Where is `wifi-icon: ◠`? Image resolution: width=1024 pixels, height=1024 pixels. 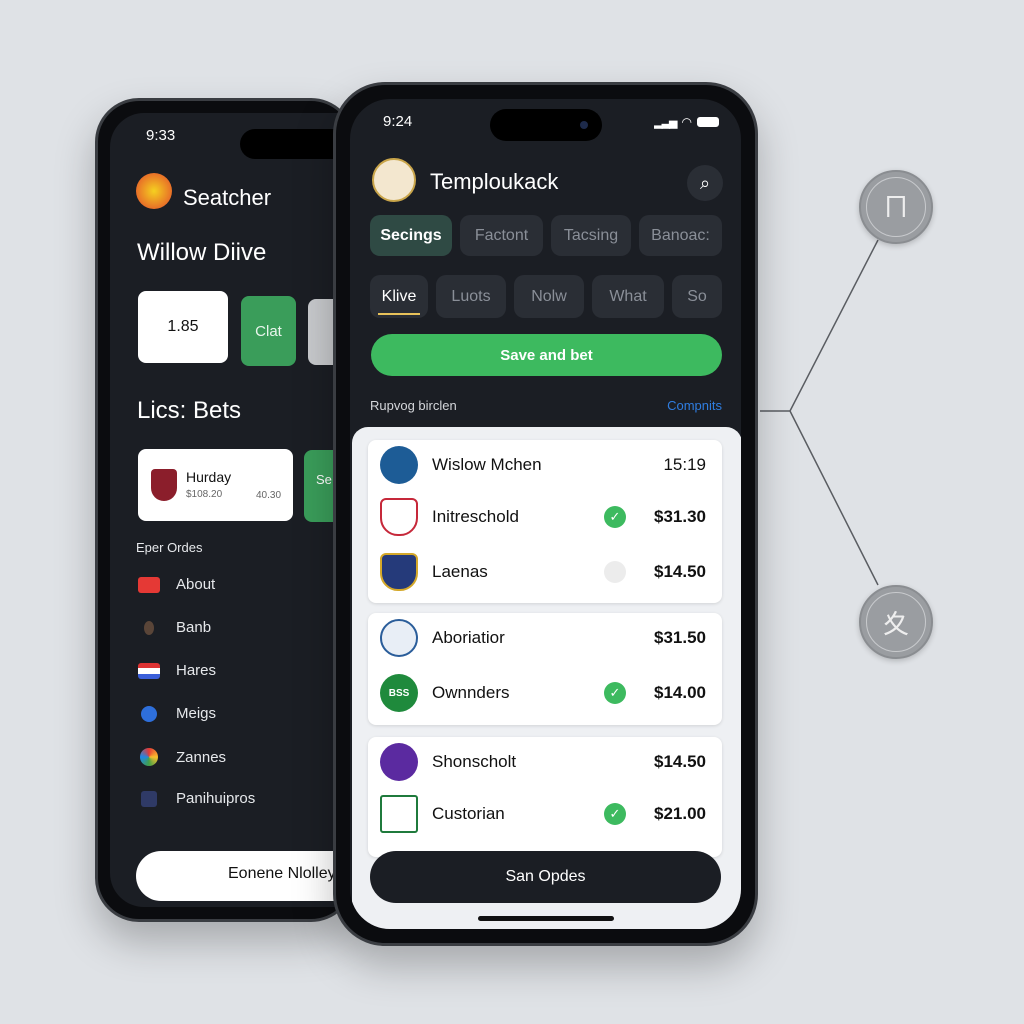
wifi-icon: ◠ is located at coordinates (686, 122).